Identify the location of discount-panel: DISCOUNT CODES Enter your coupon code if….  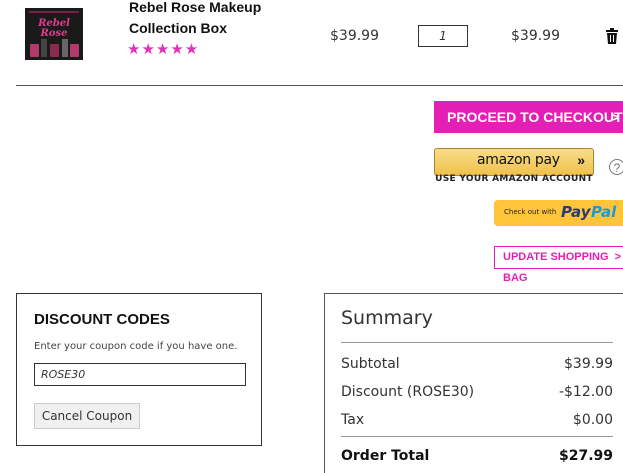
(139, 369).